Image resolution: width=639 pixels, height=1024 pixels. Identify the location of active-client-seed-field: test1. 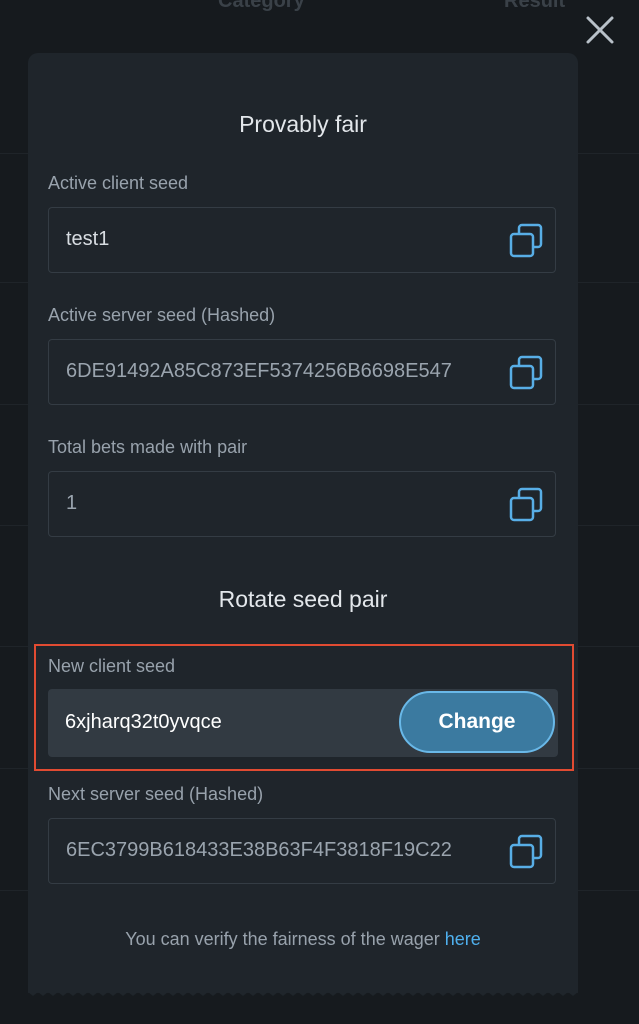
(302, 240).